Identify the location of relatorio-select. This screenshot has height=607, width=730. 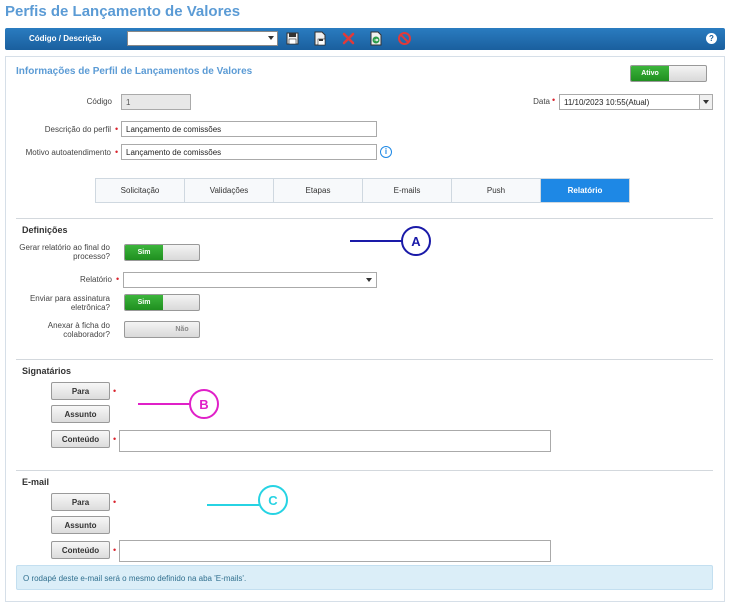
(250, 280).